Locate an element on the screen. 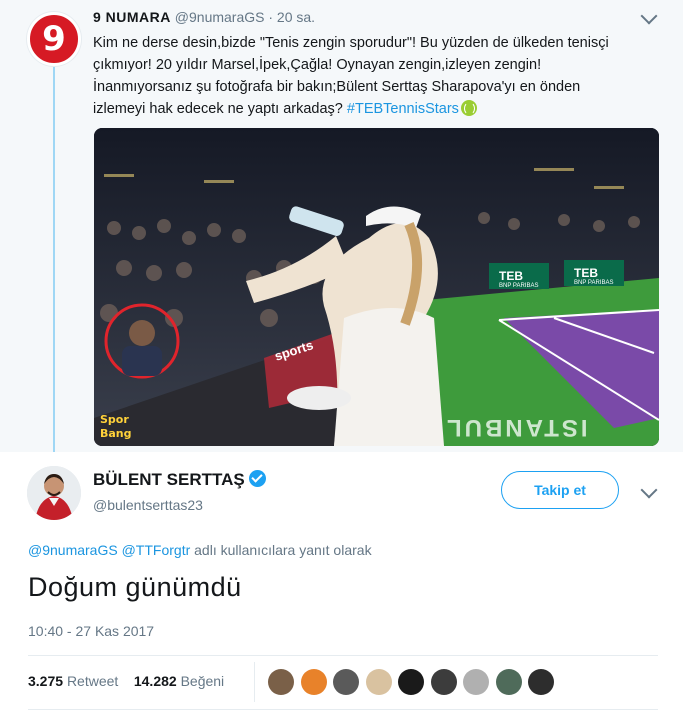 This screenshot has width=683, height=714. avatar-portrait is located at coordinates (54, 493).